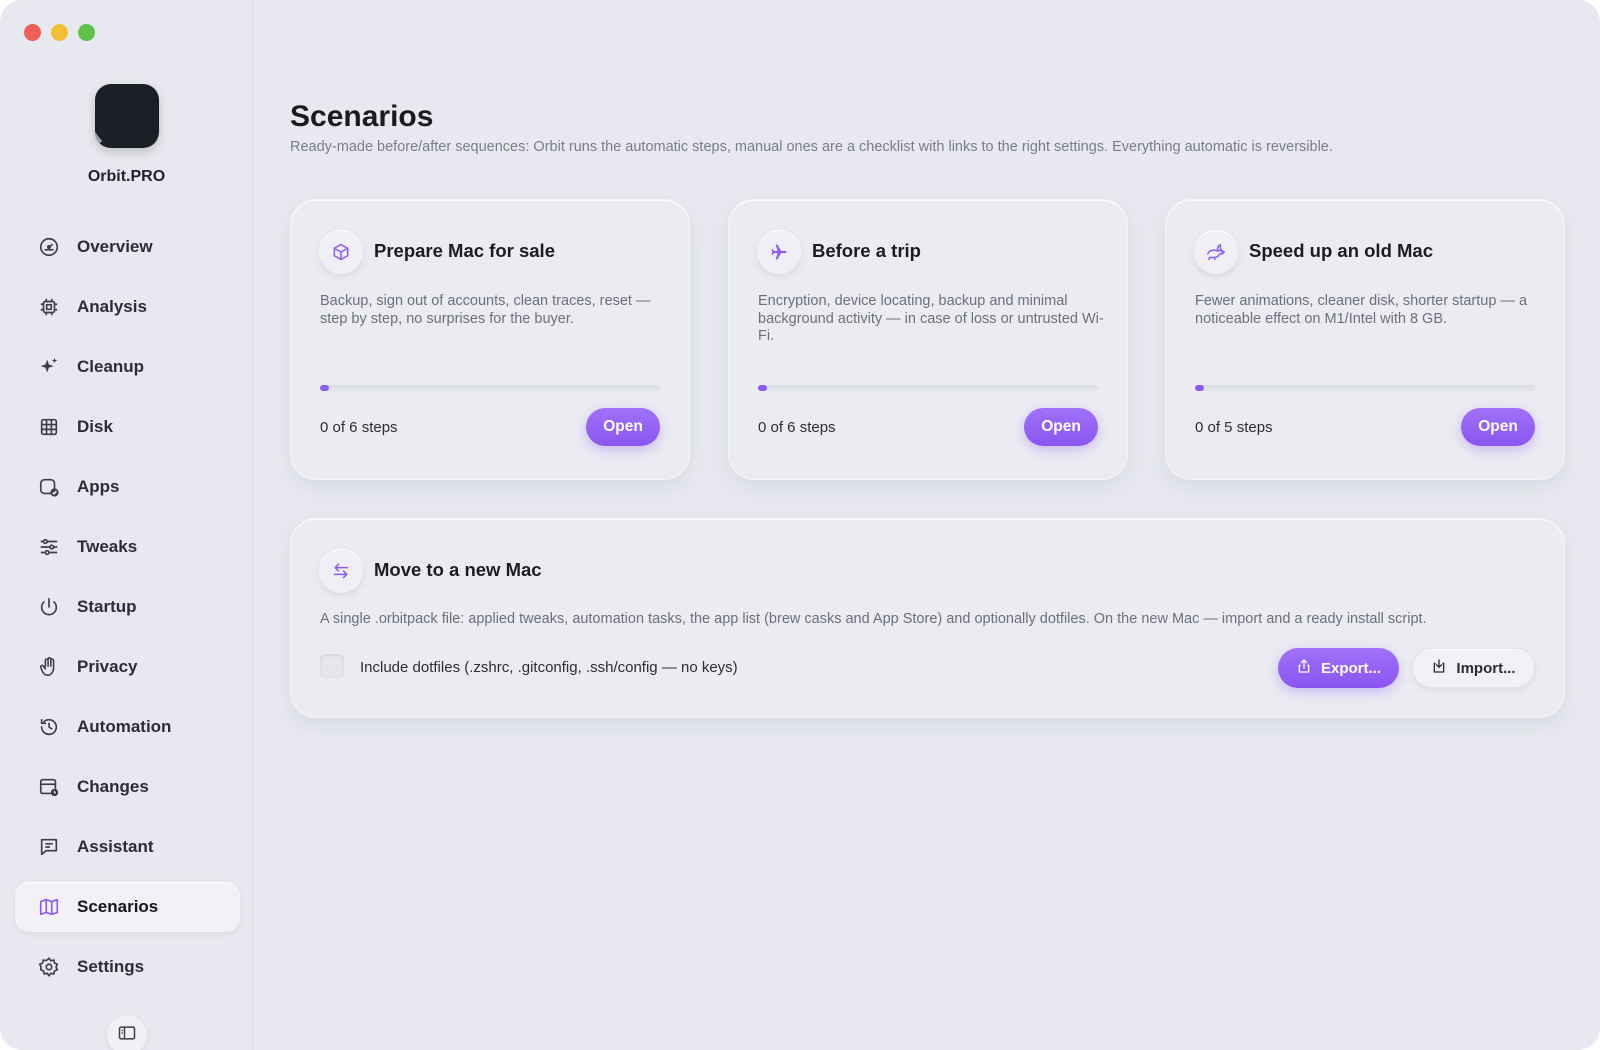 This screenshot has height=1050, width=1600. What do you see at coordinates (866, 250) in the screenshot?
I see `scenario-title: Before a trip` at bounding box center [866, 250].